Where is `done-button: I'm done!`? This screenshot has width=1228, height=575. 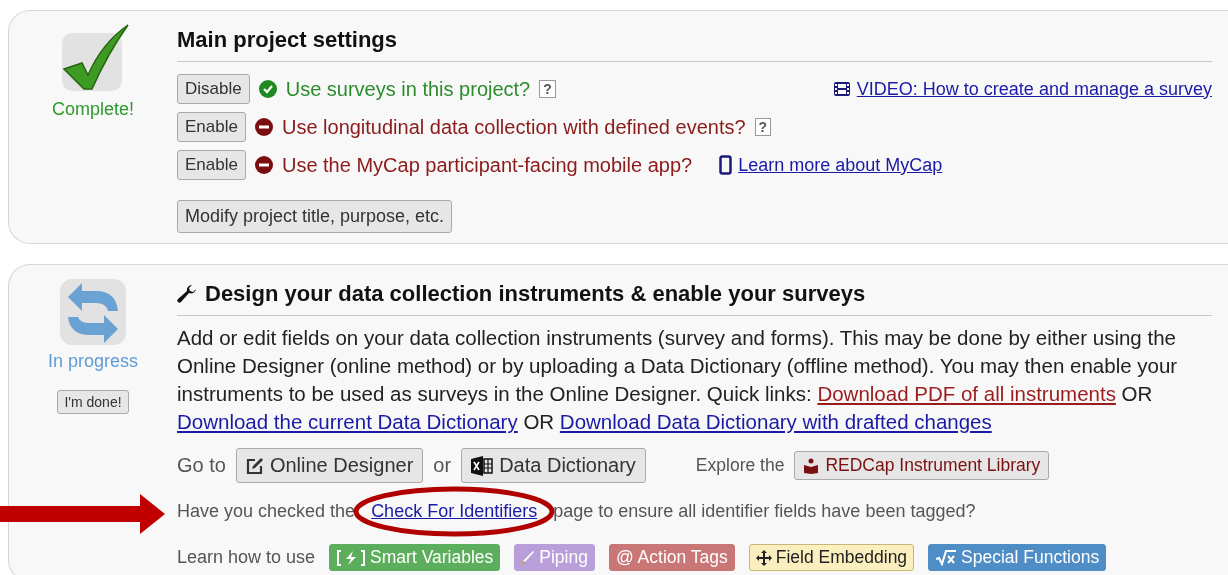 done-button: I'm done! is located at coordinates (93, 402).